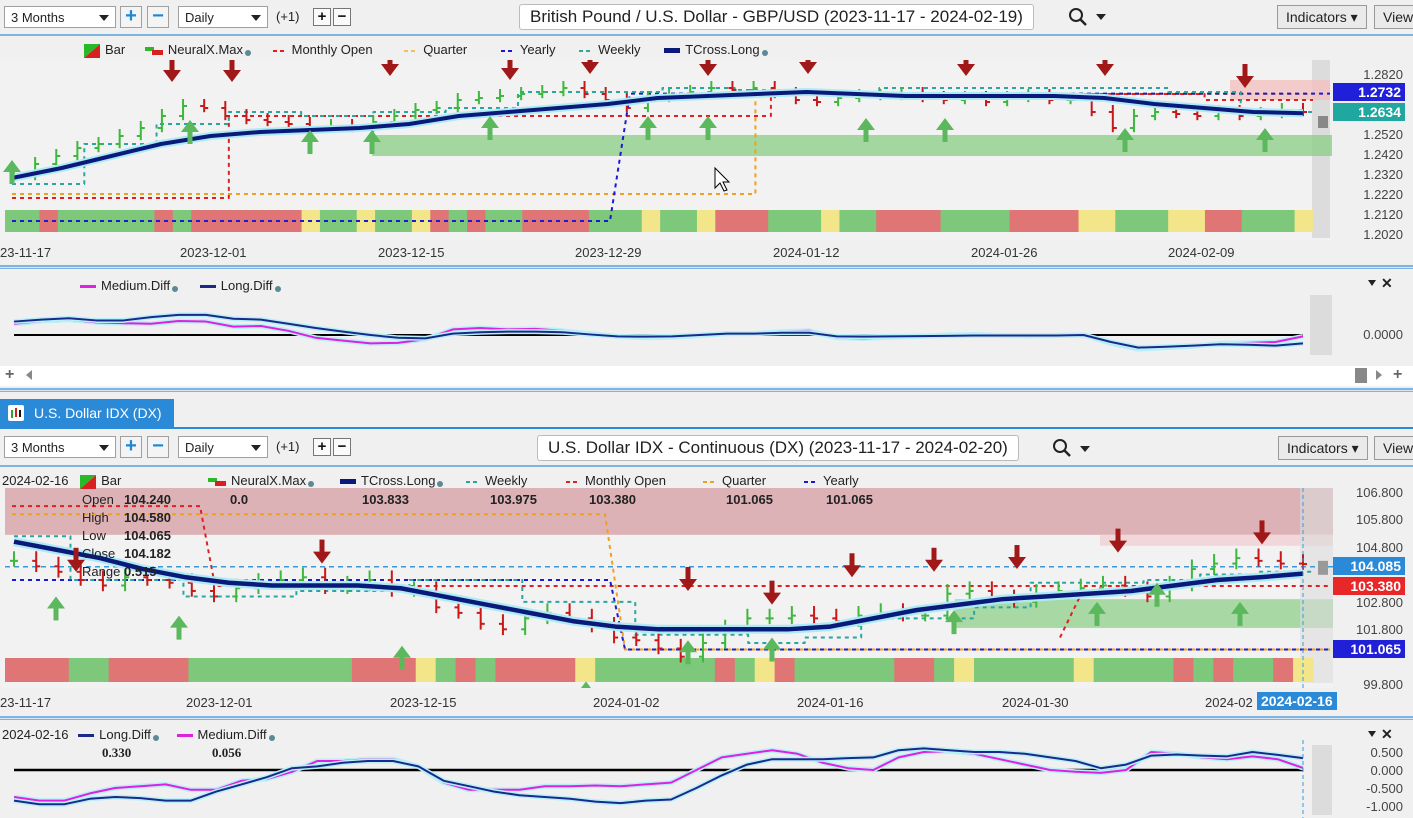 This screenshot has width=1413, height=818. Describe the element at coordinates (1369, 566) in the screenshot. I see `weekly-price-label: 104.085` at that location.